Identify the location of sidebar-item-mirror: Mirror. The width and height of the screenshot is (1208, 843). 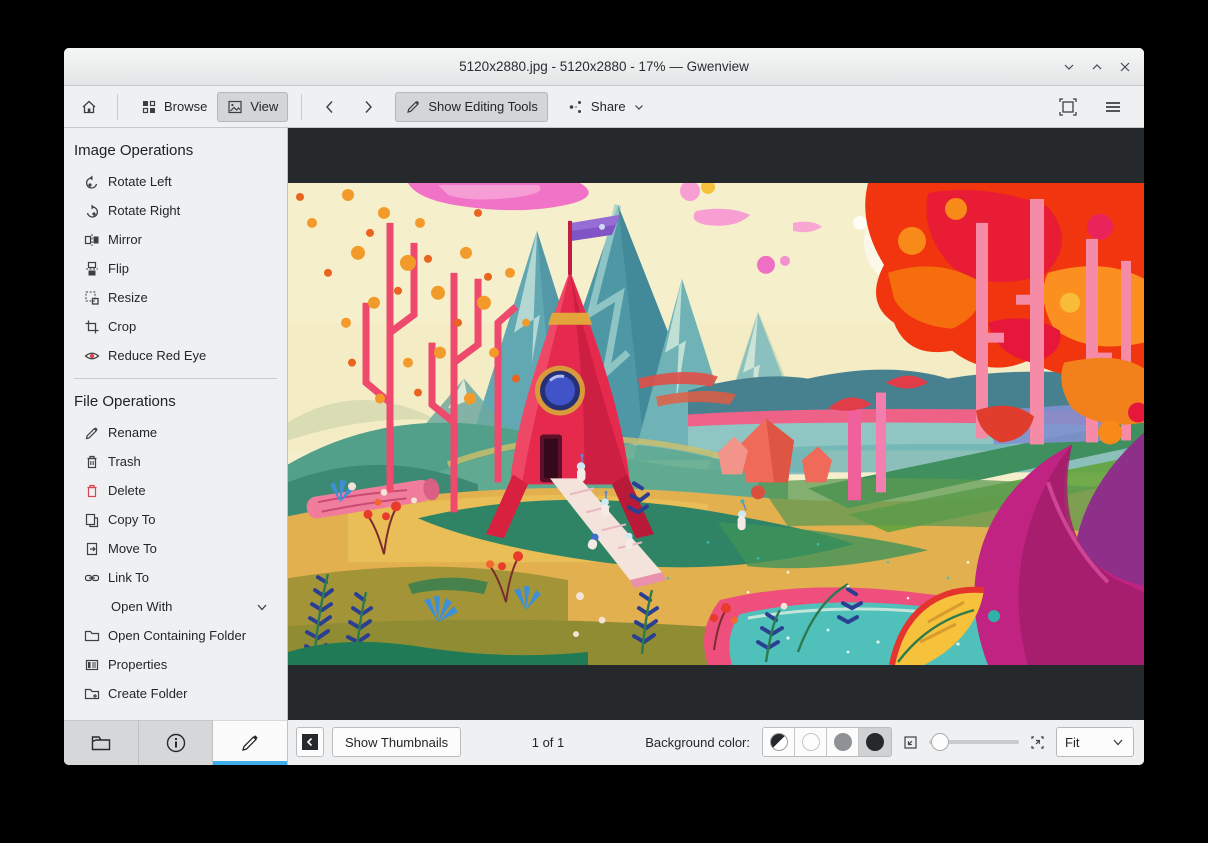
(175, 239).